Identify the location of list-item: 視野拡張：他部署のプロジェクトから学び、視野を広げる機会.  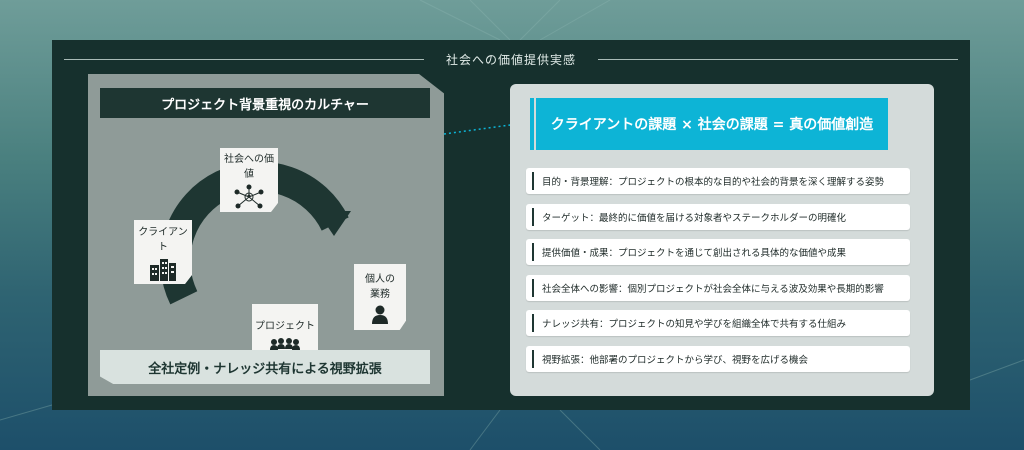
(718, 358).